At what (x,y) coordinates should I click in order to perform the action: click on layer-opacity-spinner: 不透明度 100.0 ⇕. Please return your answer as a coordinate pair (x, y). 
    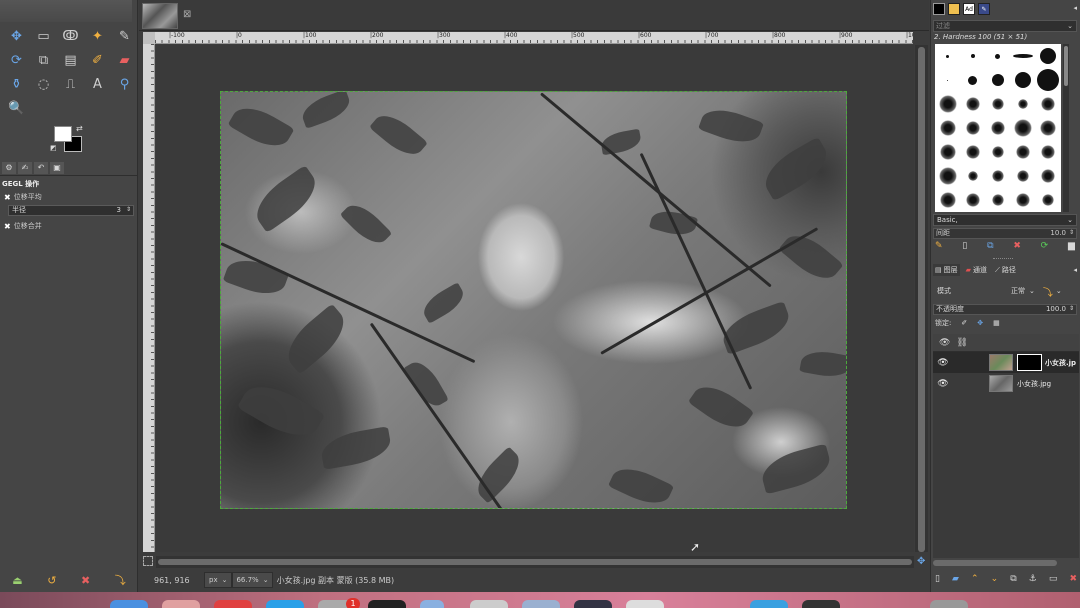
    Looking at the image, I should click on (1005, 309).